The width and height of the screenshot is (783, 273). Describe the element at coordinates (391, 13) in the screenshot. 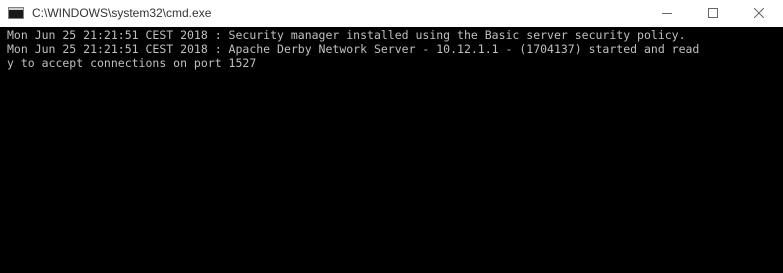

I see `title-bar: C:\WINDOWS\system32\cmd.exe` at that location.